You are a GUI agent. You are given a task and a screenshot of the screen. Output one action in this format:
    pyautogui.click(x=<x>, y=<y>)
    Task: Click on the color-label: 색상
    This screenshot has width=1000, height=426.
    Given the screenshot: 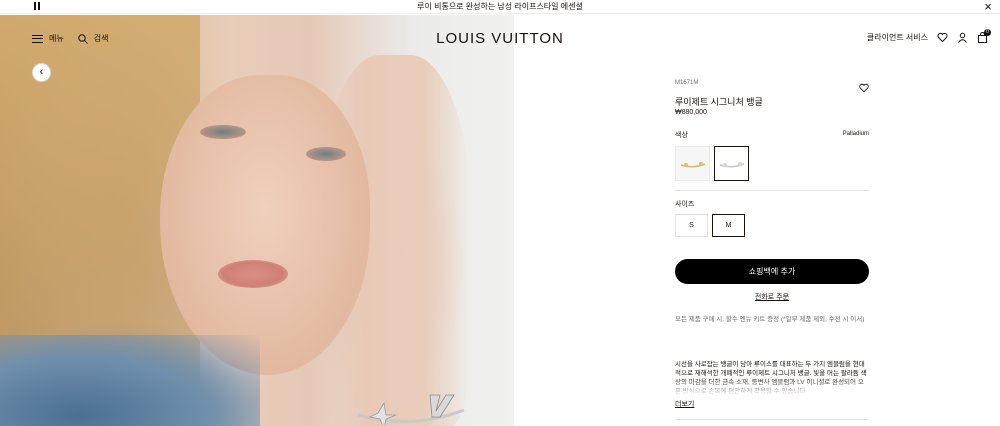 What is the action you would take?
    pyautogui.click(x=681, y=135)
    